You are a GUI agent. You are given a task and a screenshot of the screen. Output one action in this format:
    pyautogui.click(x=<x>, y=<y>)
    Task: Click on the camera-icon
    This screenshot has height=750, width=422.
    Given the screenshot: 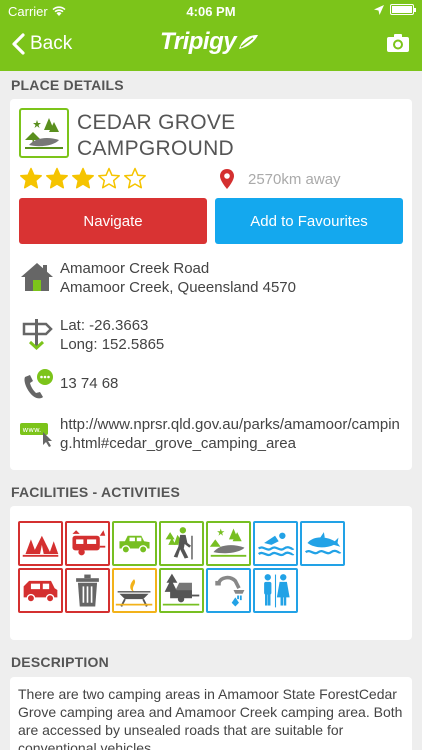 What is the action you would take?
    pyautogui.click(x=398, y=43)
    